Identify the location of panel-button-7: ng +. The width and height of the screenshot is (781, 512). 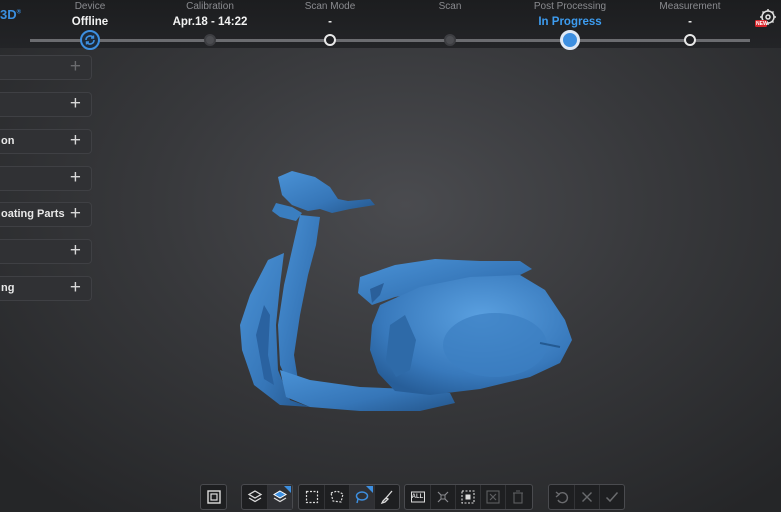
(46, 288).